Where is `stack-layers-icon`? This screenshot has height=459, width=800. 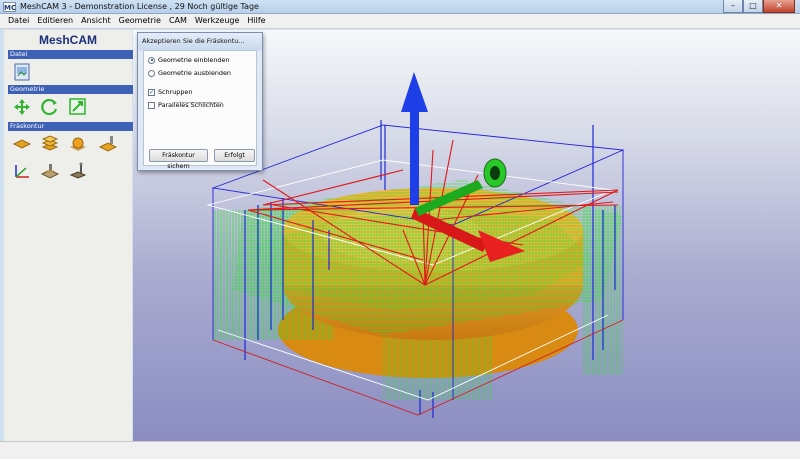 stack-layers-icon is located at coordinates (50, 144).